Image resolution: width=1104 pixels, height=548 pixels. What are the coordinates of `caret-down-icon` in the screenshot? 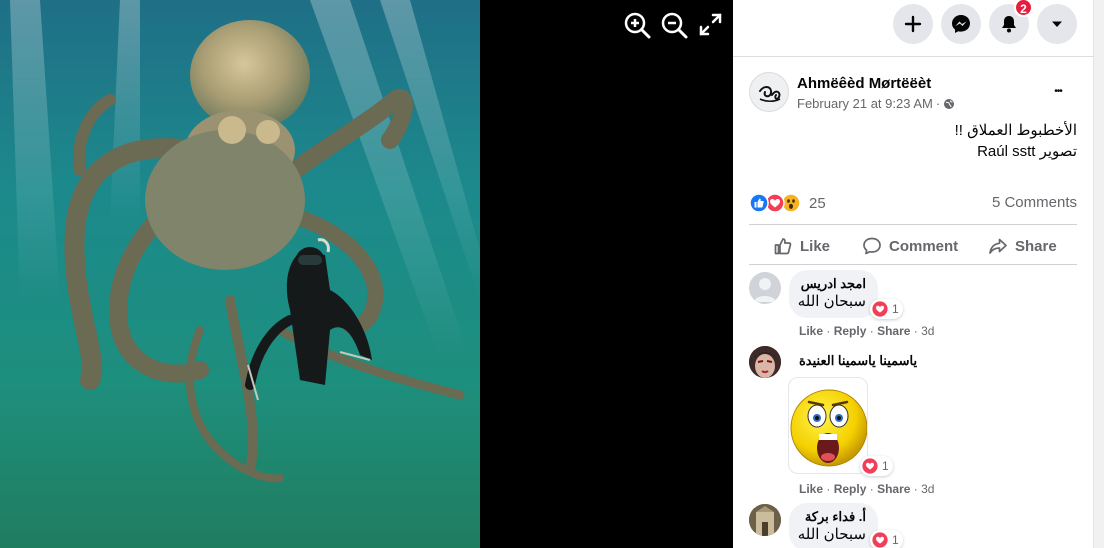 It's located at (1057, 24).